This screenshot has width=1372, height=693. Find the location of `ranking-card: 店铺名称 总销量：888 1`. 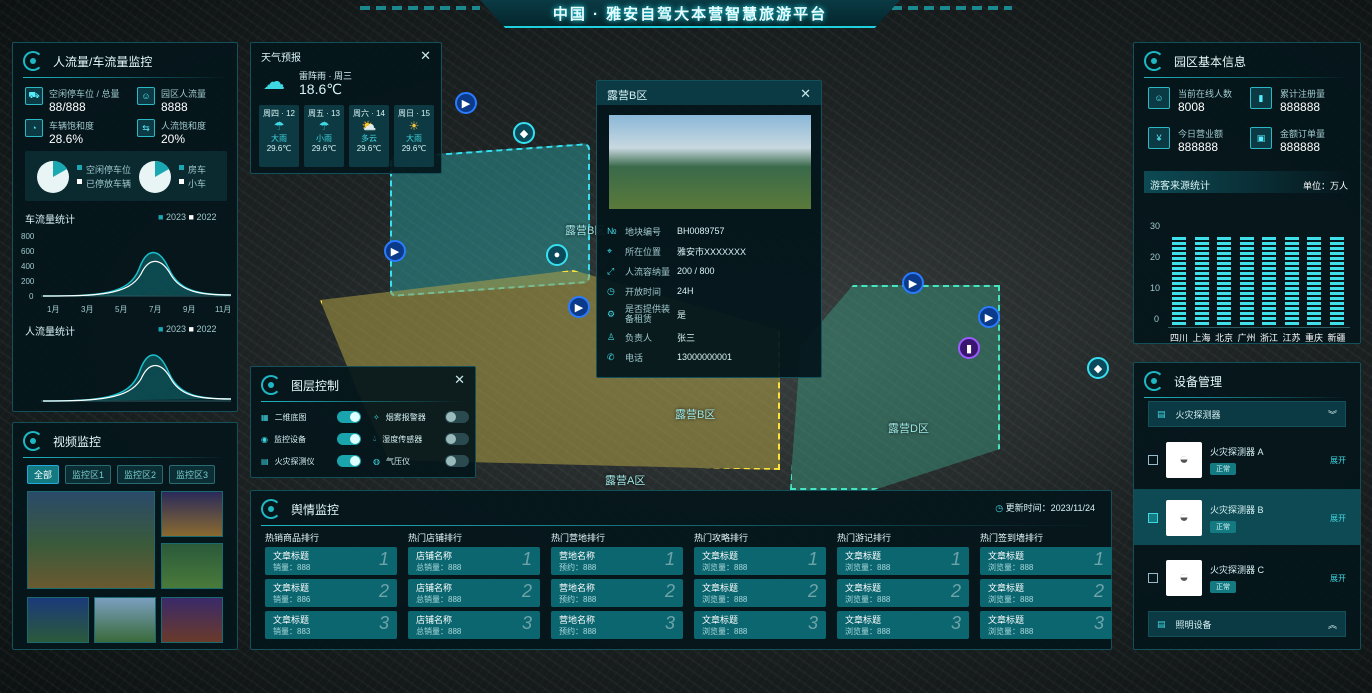

ranking-card: 店铺名称 总销量：888 1 is located at coordinates (474, 561).